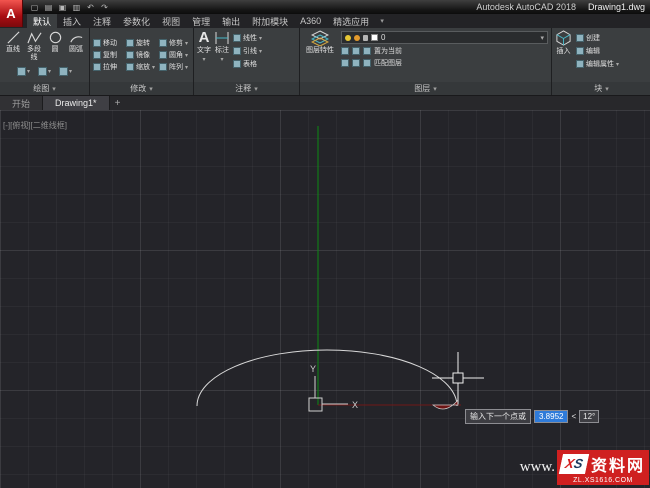  What do you see at coordinates (97, 55) in the screenshot?
I see `copy-icon` at bounding box center [97, 55].